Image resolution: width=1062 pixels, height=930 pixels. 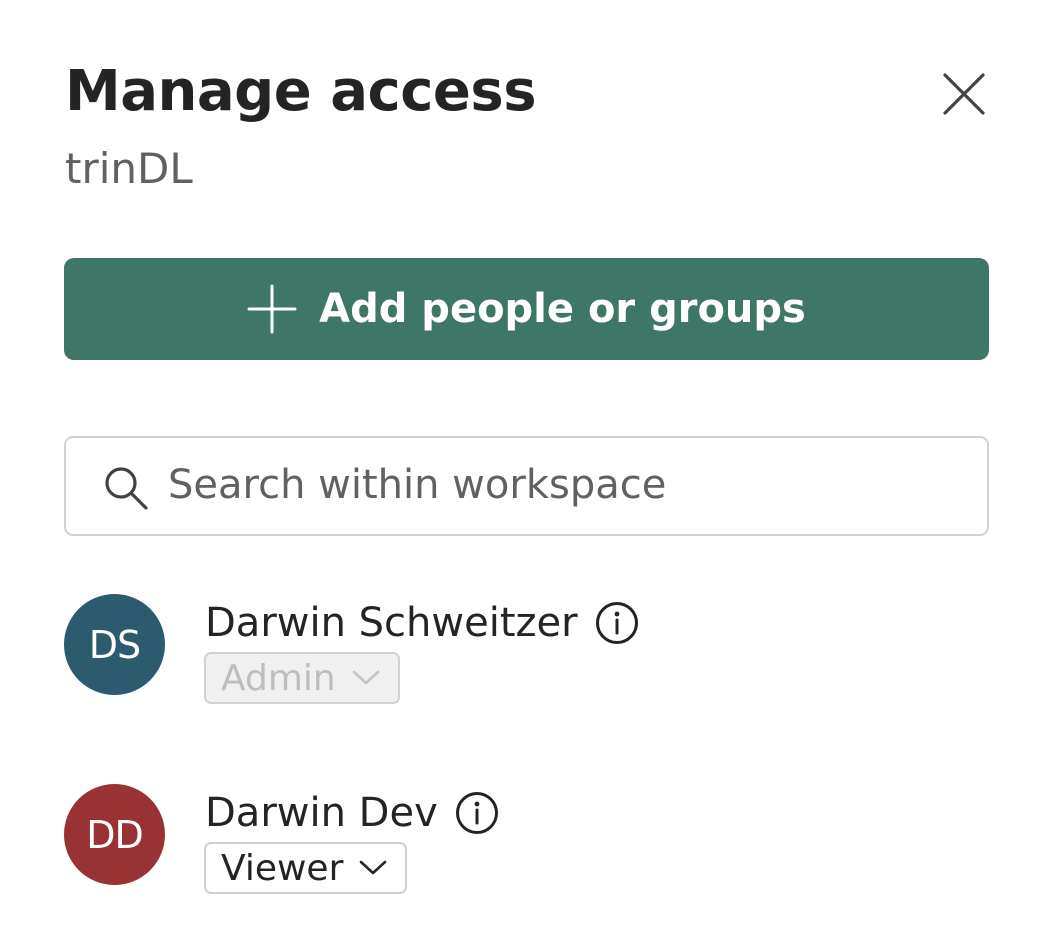 I want to click on add-people-label: Add people or groups, so click(x=562, y=309).